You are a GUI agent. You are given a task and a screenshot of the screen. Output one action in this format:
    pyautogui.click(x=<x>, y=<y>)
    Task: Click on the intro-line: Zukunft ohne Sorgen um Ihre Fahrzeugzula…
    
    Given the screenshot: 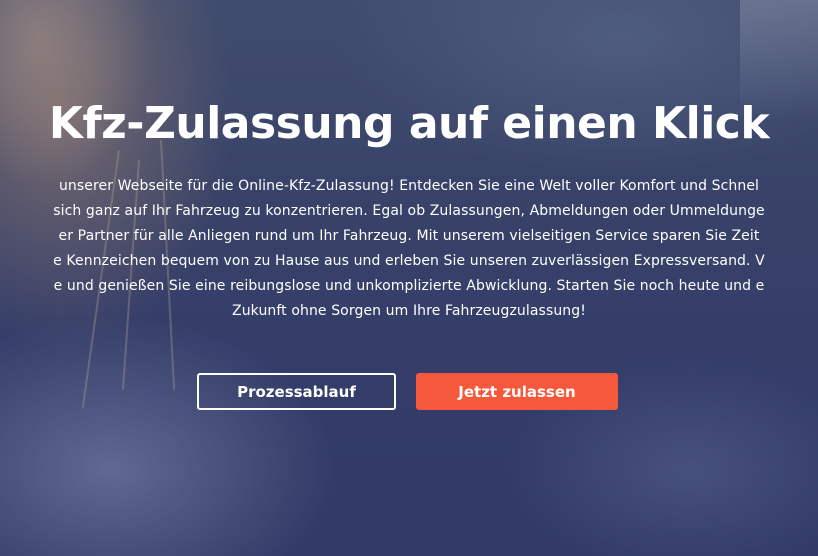 What is the action you would take?
    pyautogui.click(x=409, y=311)
    